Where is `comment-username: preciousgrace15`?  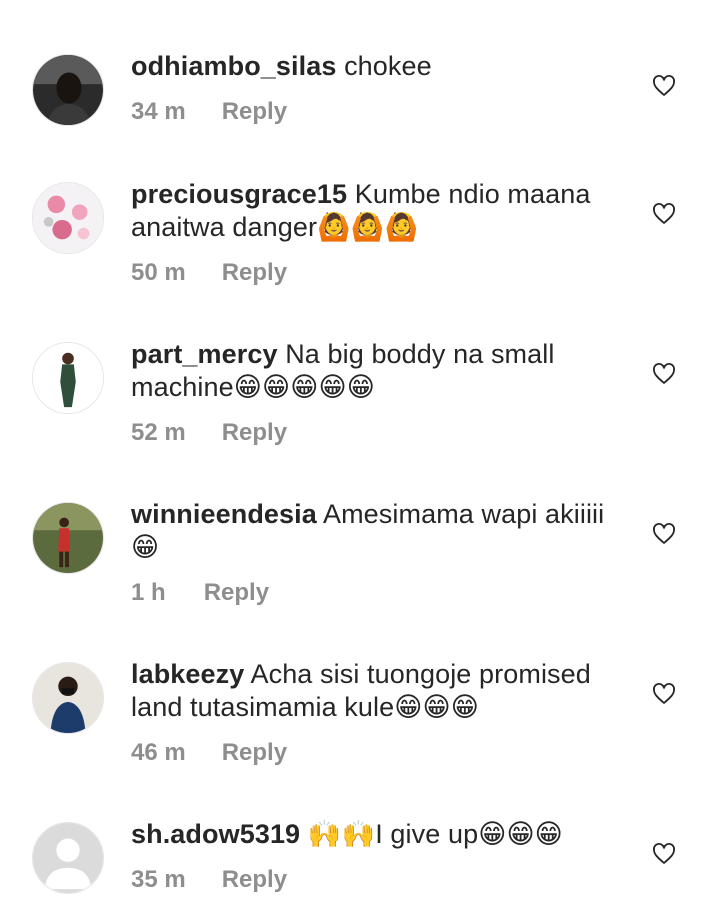 comment-username: preciousgrace15 is located at coordinates (239, 194).